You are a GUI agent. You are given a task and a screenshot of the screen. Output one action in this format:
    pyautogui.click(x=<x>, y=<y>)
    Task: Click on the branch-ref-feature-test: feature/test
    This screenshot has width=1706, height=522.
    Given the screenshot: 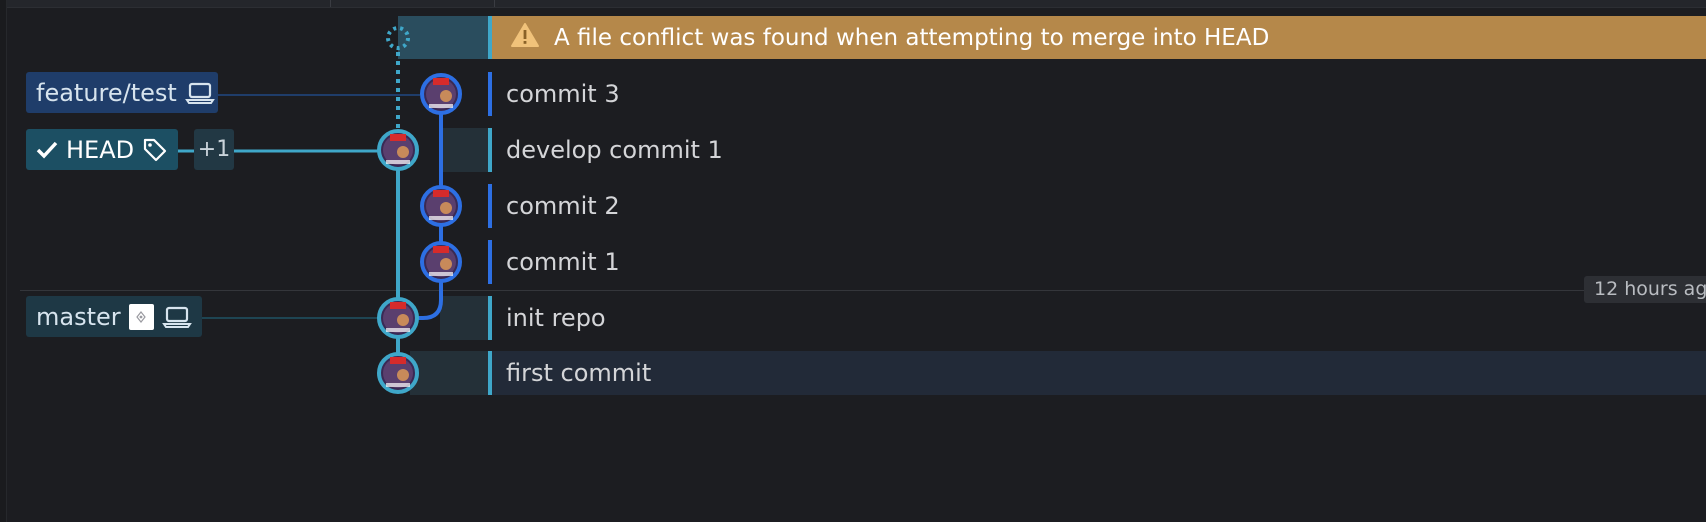 What is the action you would take?
    pyautogui.click(x=122, y=92)
    